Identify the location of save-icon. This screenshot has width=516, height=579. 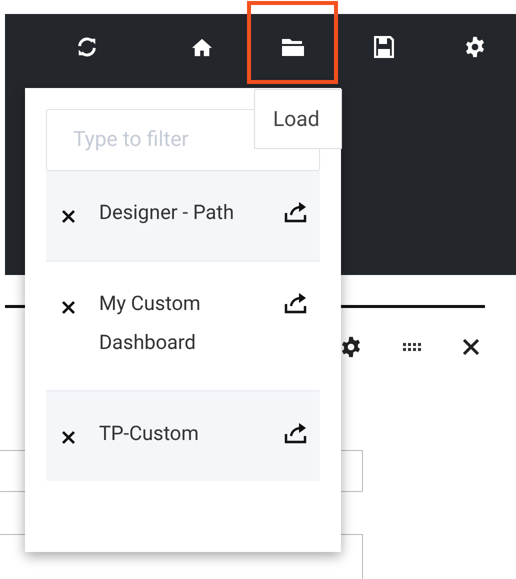
(384, 47).